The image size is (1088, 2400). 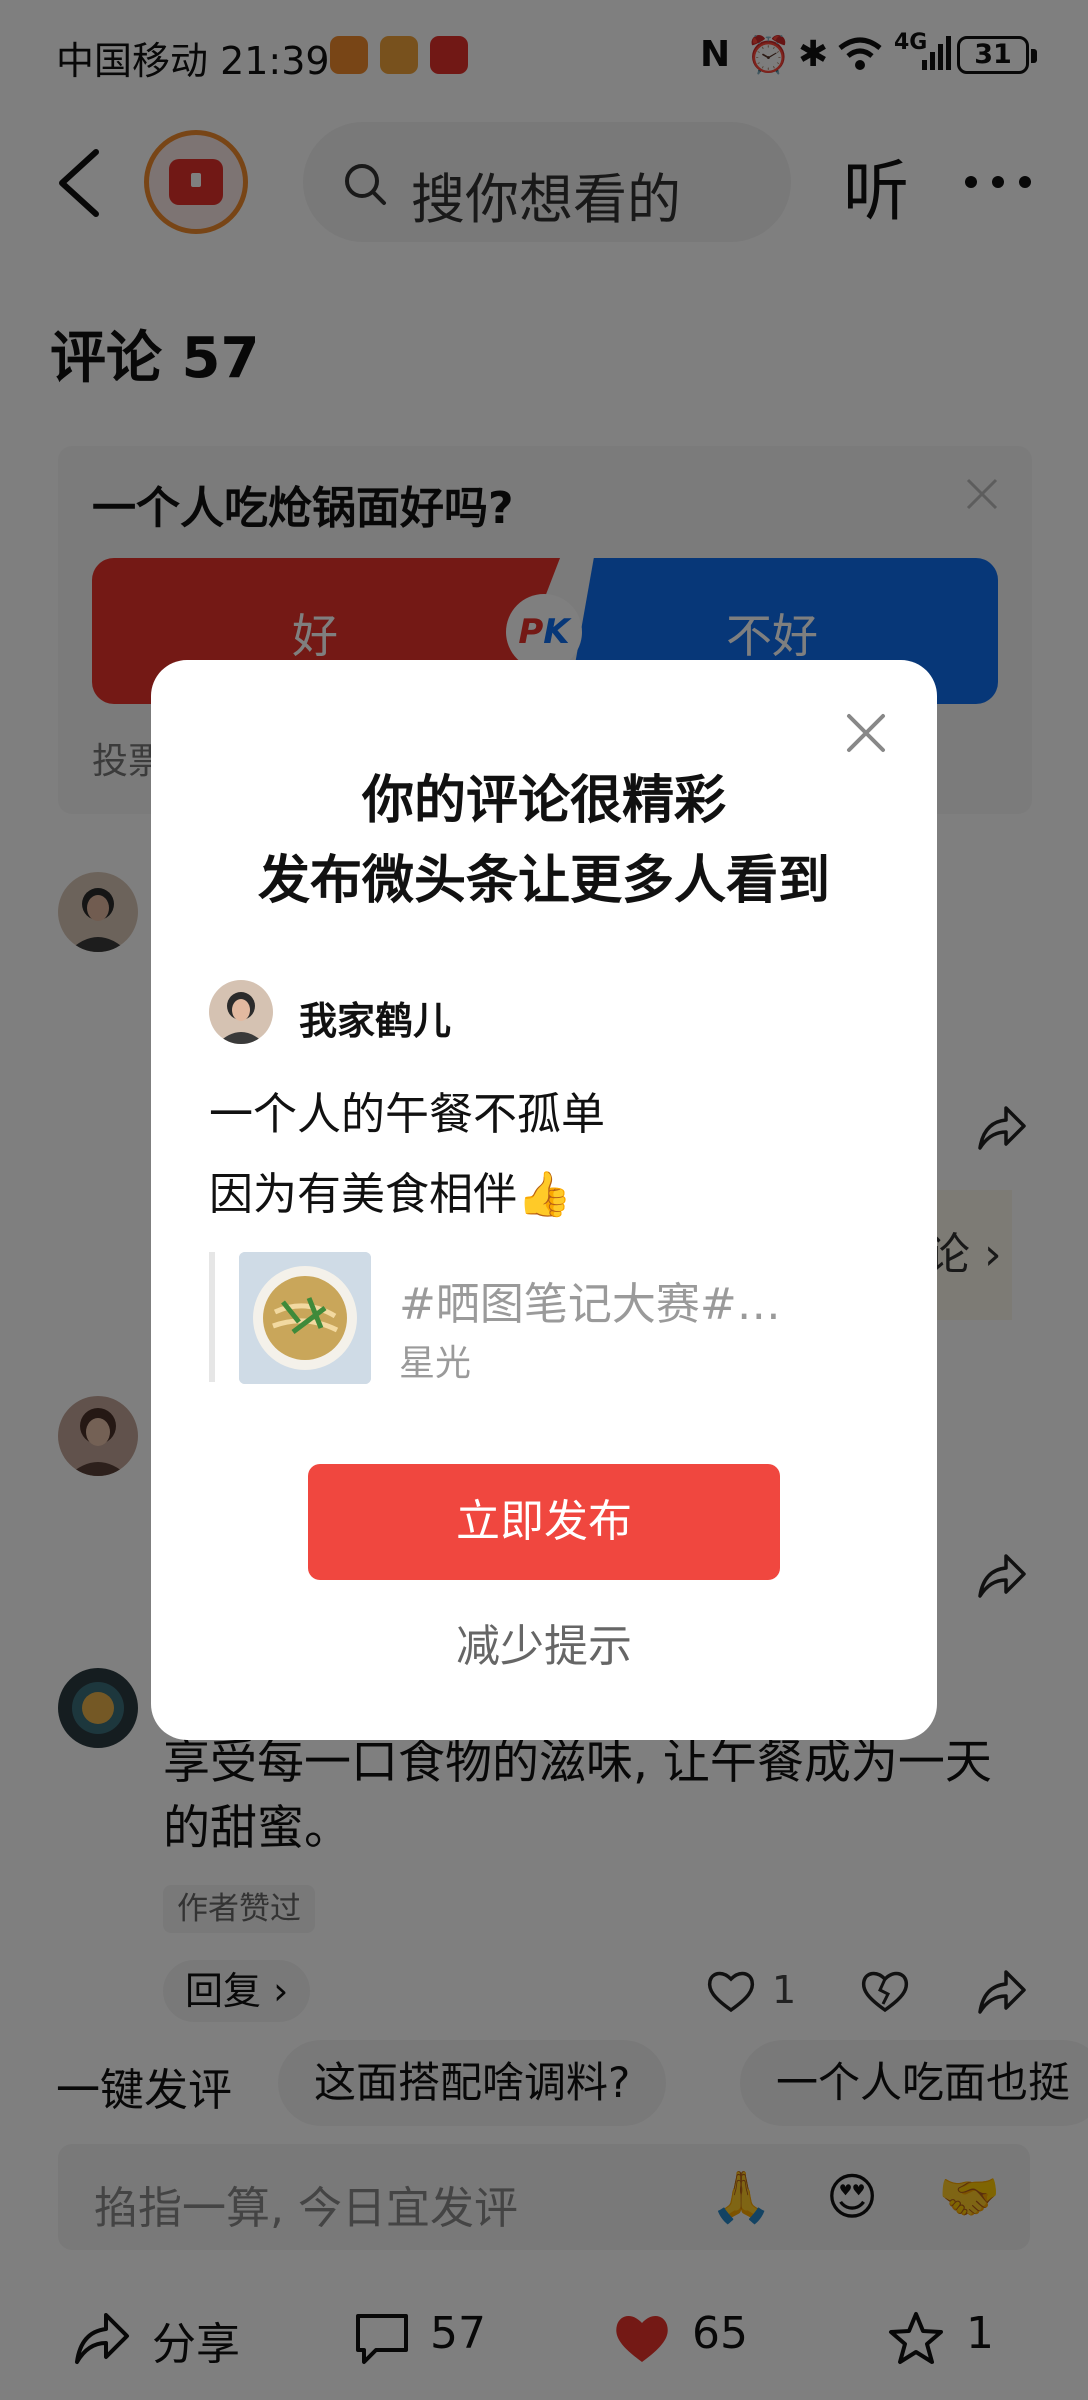 I want to click on avatar, so click(x=241, y=1012).